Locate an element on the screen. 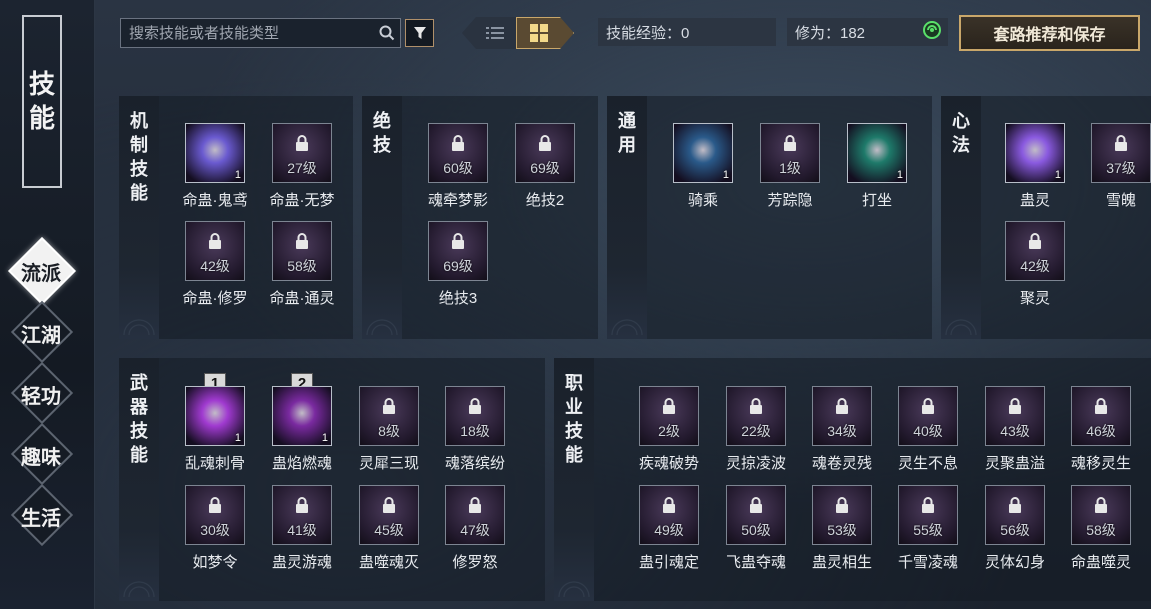 The width and height of the screenshot is (1151, 609). search-input is located at coordinates (247, 33).